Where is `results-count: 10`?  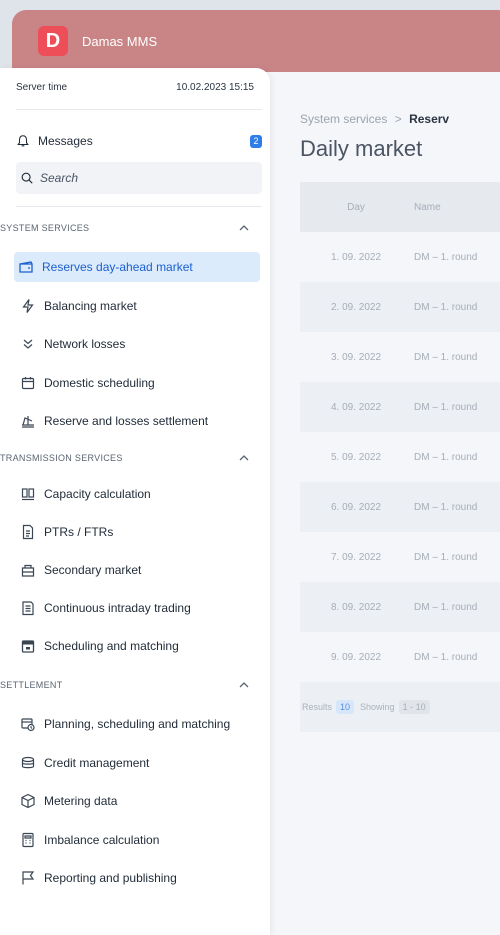
results-count: 10 is located at coordinates (345, 707).